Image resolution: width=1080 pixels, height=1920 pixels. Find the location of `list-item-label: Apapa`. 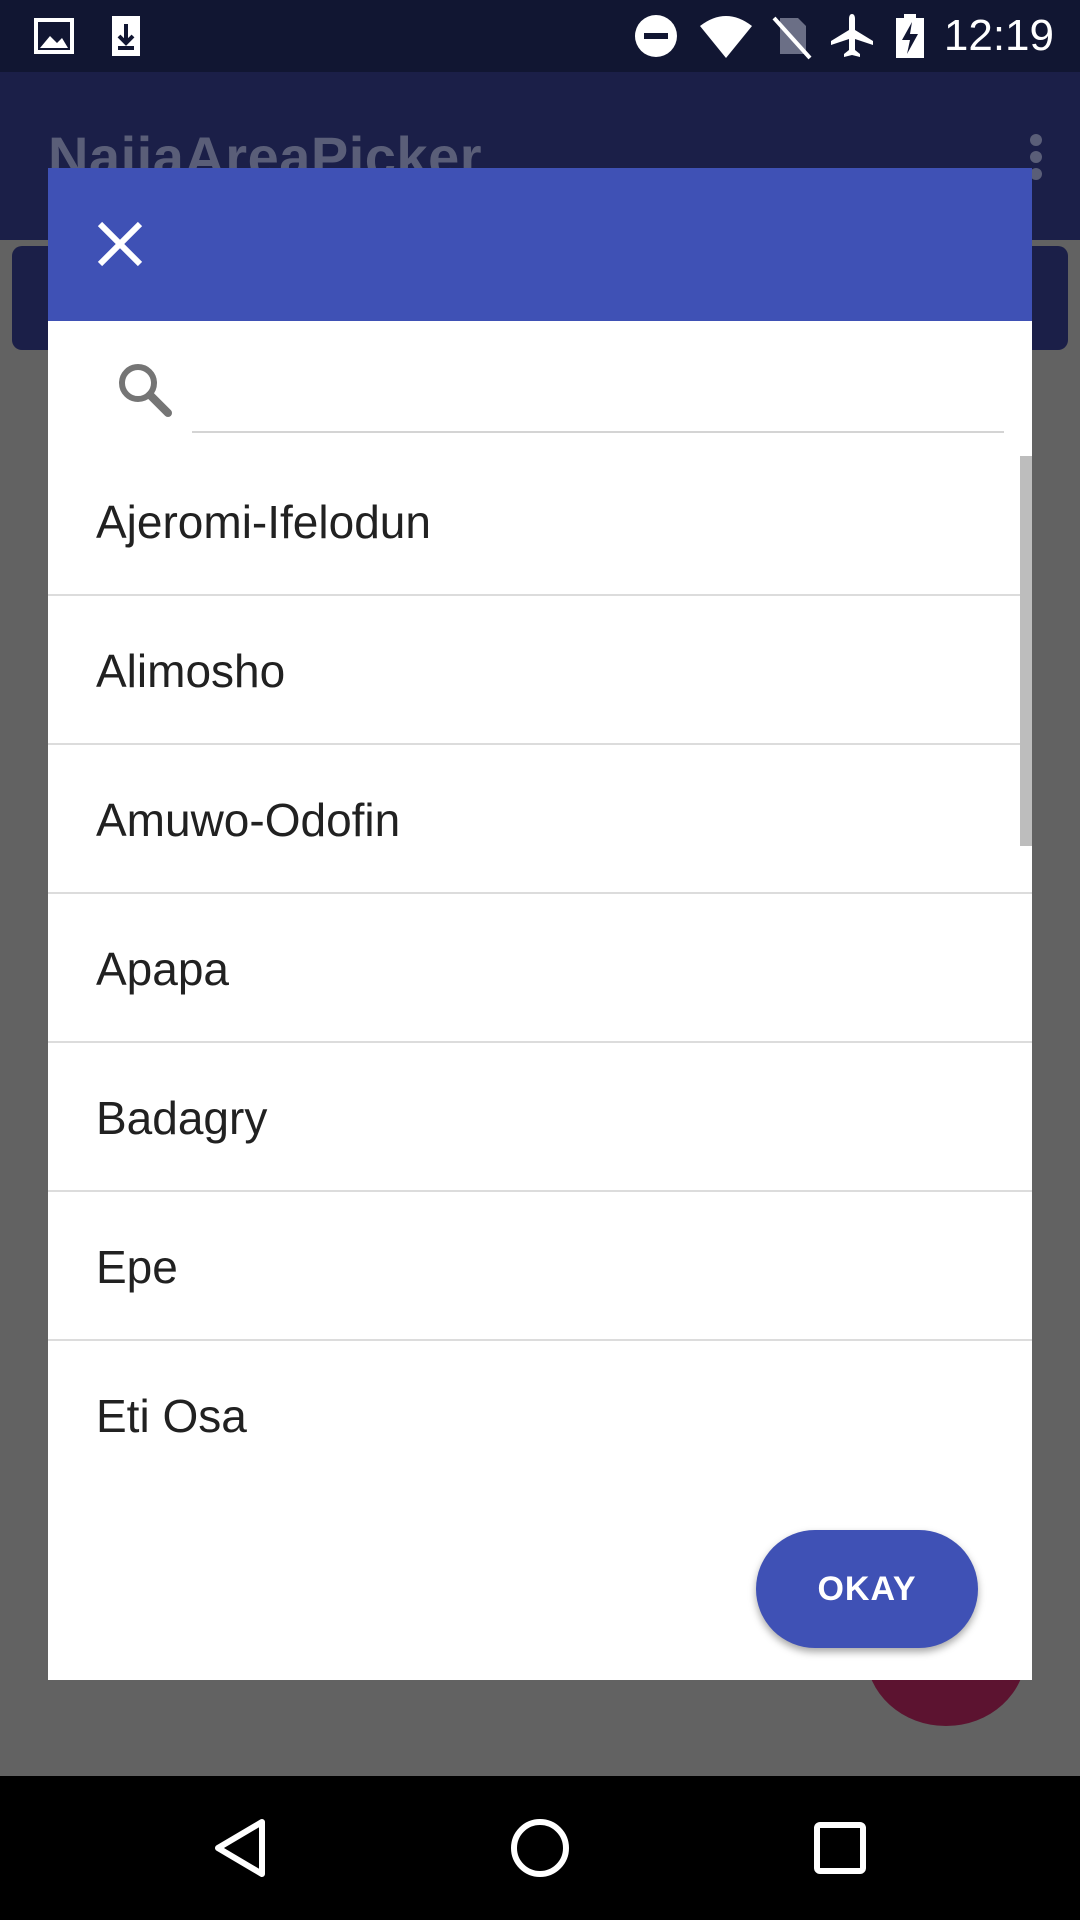

list-item-label: Apapa is located at coordinates (163, 969).